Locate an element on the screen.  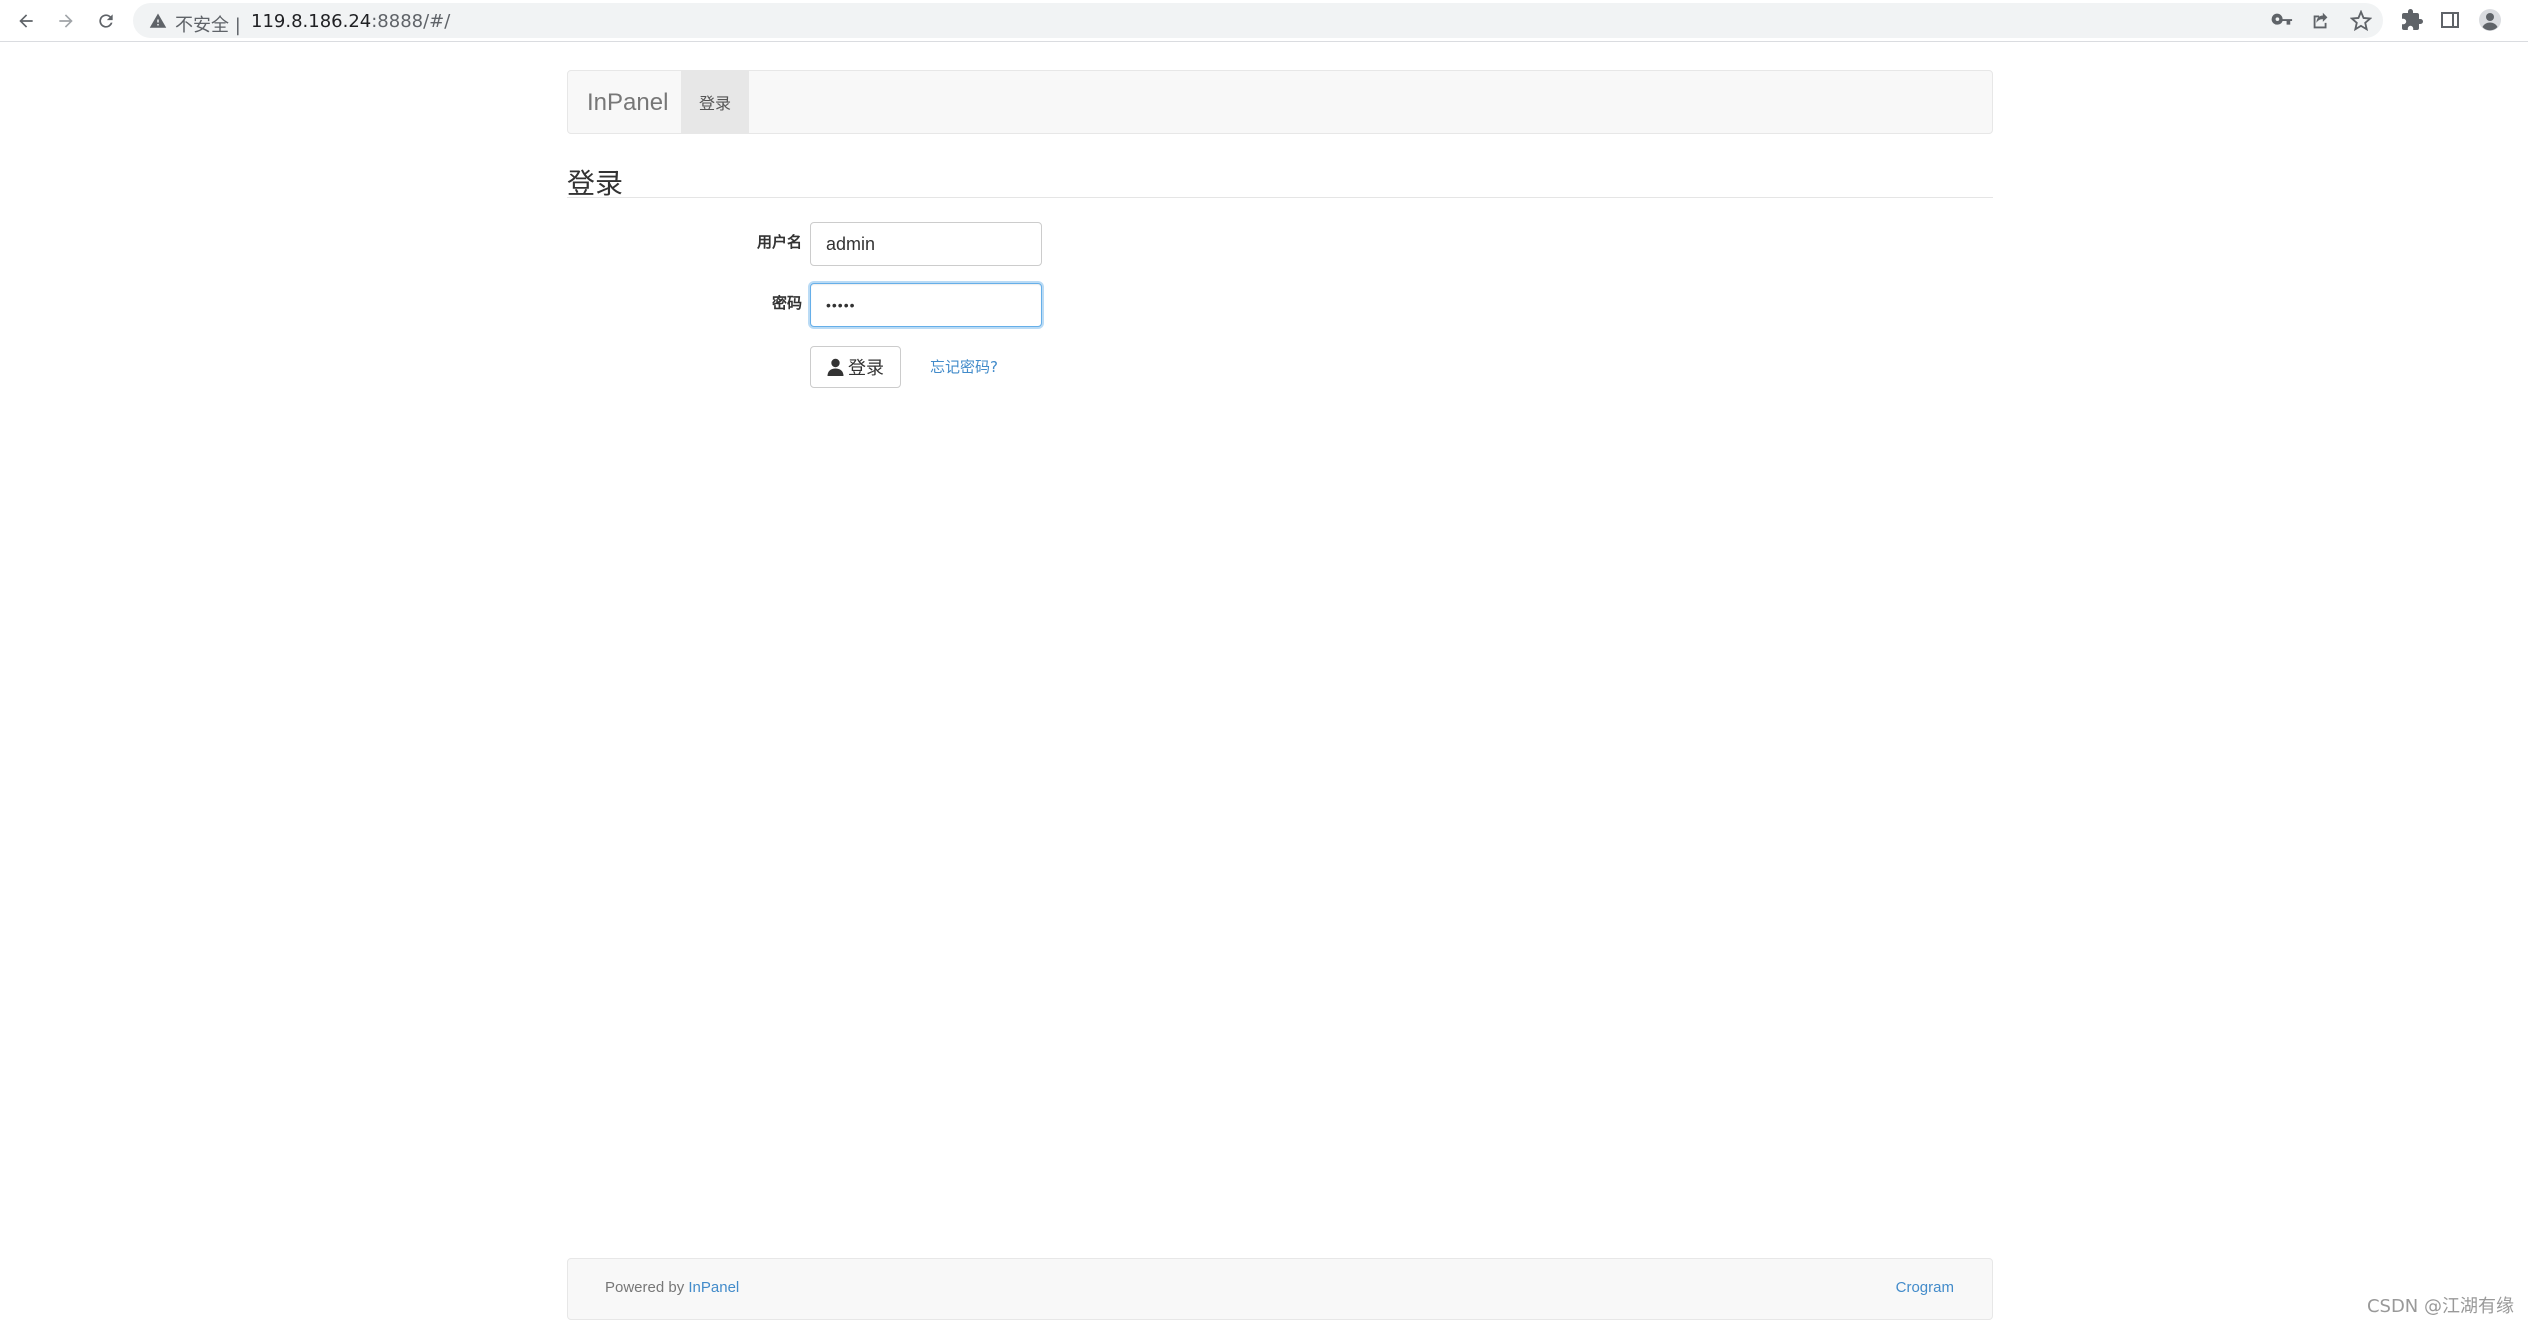
forgot-password-link: 忘记密码? is located at coordinates (964, 366).